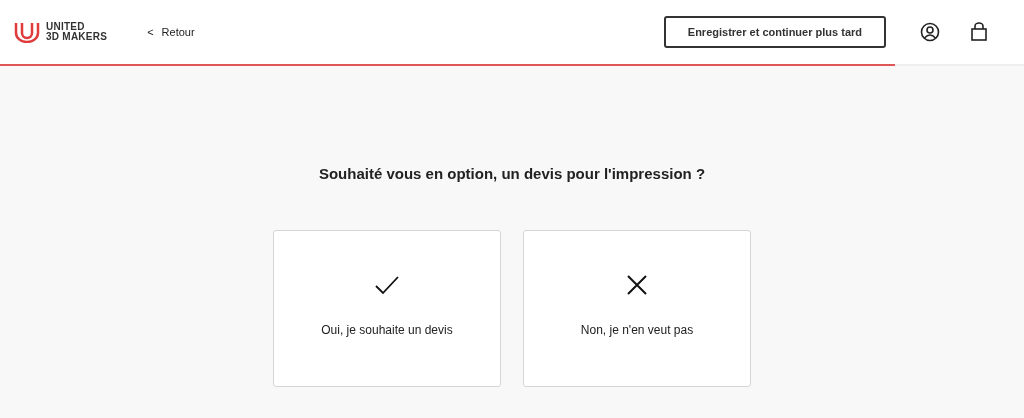  I want to click on save-later-button: Enregistrer et continuer plus tard, so click(774, 32).